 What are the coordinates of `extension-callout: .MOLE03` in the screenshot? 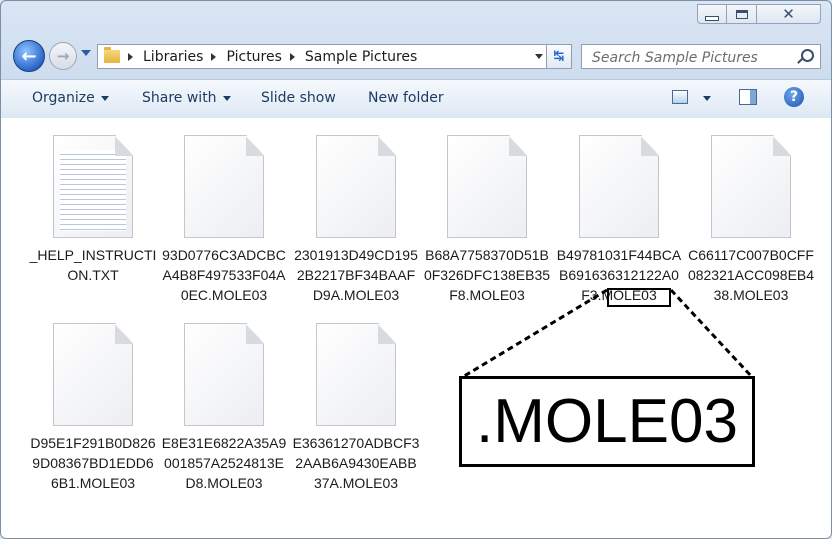 It's located at (607, 421).